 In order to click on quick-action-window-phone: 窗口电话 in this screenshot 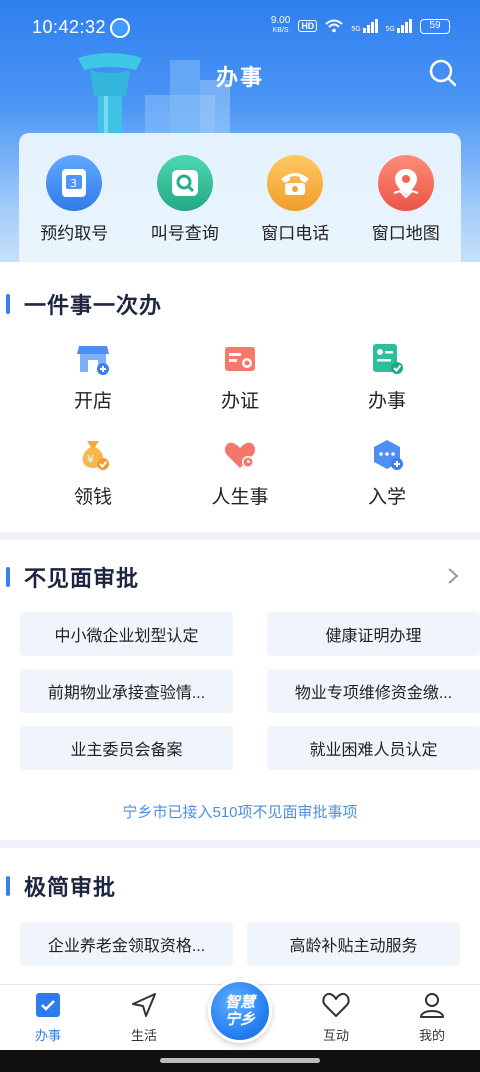, I will do `click(295, 197)`.